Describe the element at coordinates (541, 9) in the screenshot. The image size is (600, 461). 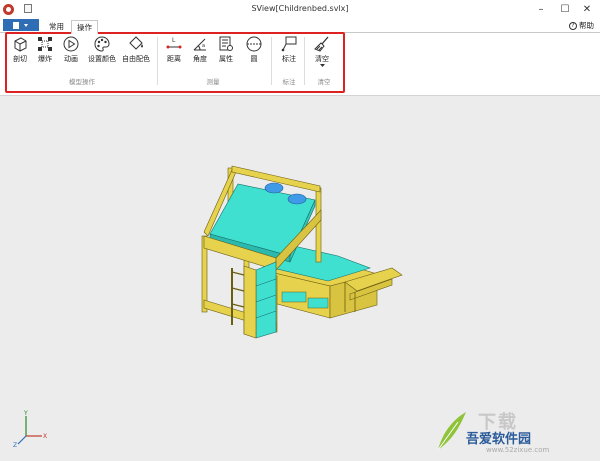
I see `minimize-button: –` at that location.